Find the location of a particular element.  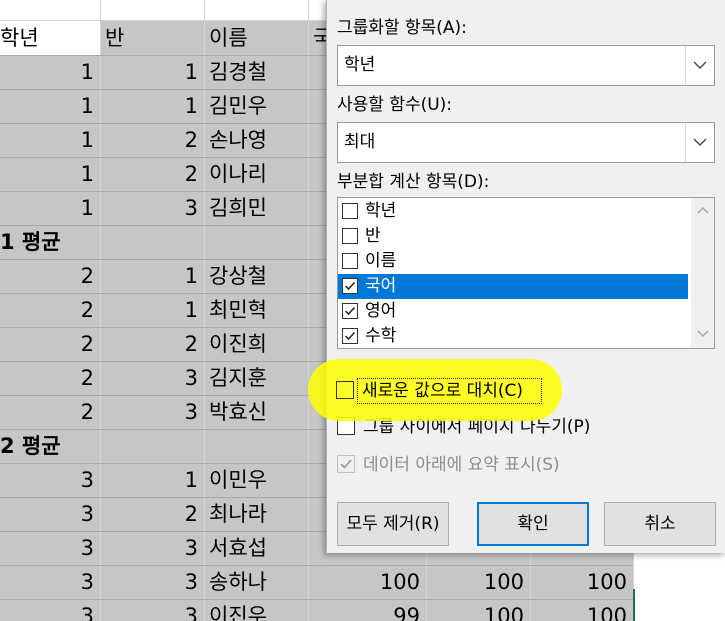

name-cell: 김경철 is located at coordinates (256, 72).